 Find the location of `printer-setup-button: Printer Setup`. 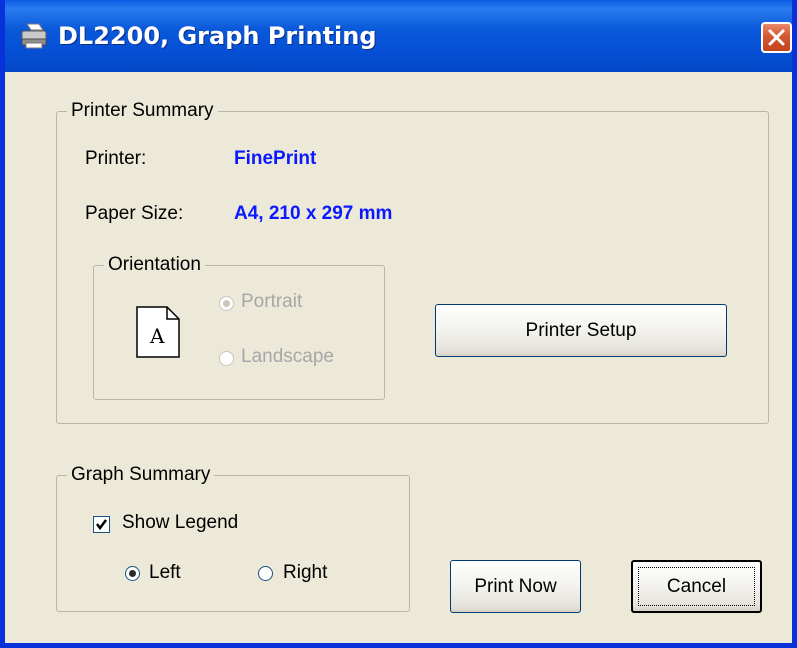

printer-setup-button: Printer Setup is located at coordinates (581, 330).